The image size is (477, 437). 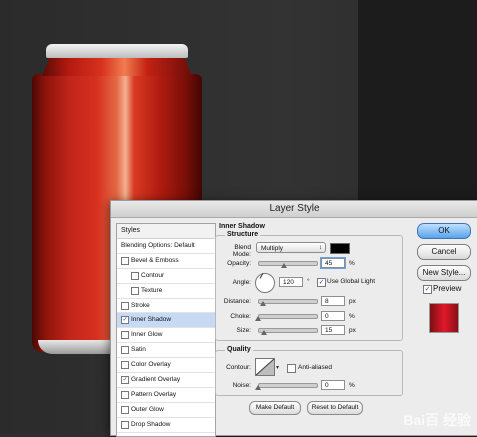 I want to click on opacity-unit: %, so click(x=352, y=263).